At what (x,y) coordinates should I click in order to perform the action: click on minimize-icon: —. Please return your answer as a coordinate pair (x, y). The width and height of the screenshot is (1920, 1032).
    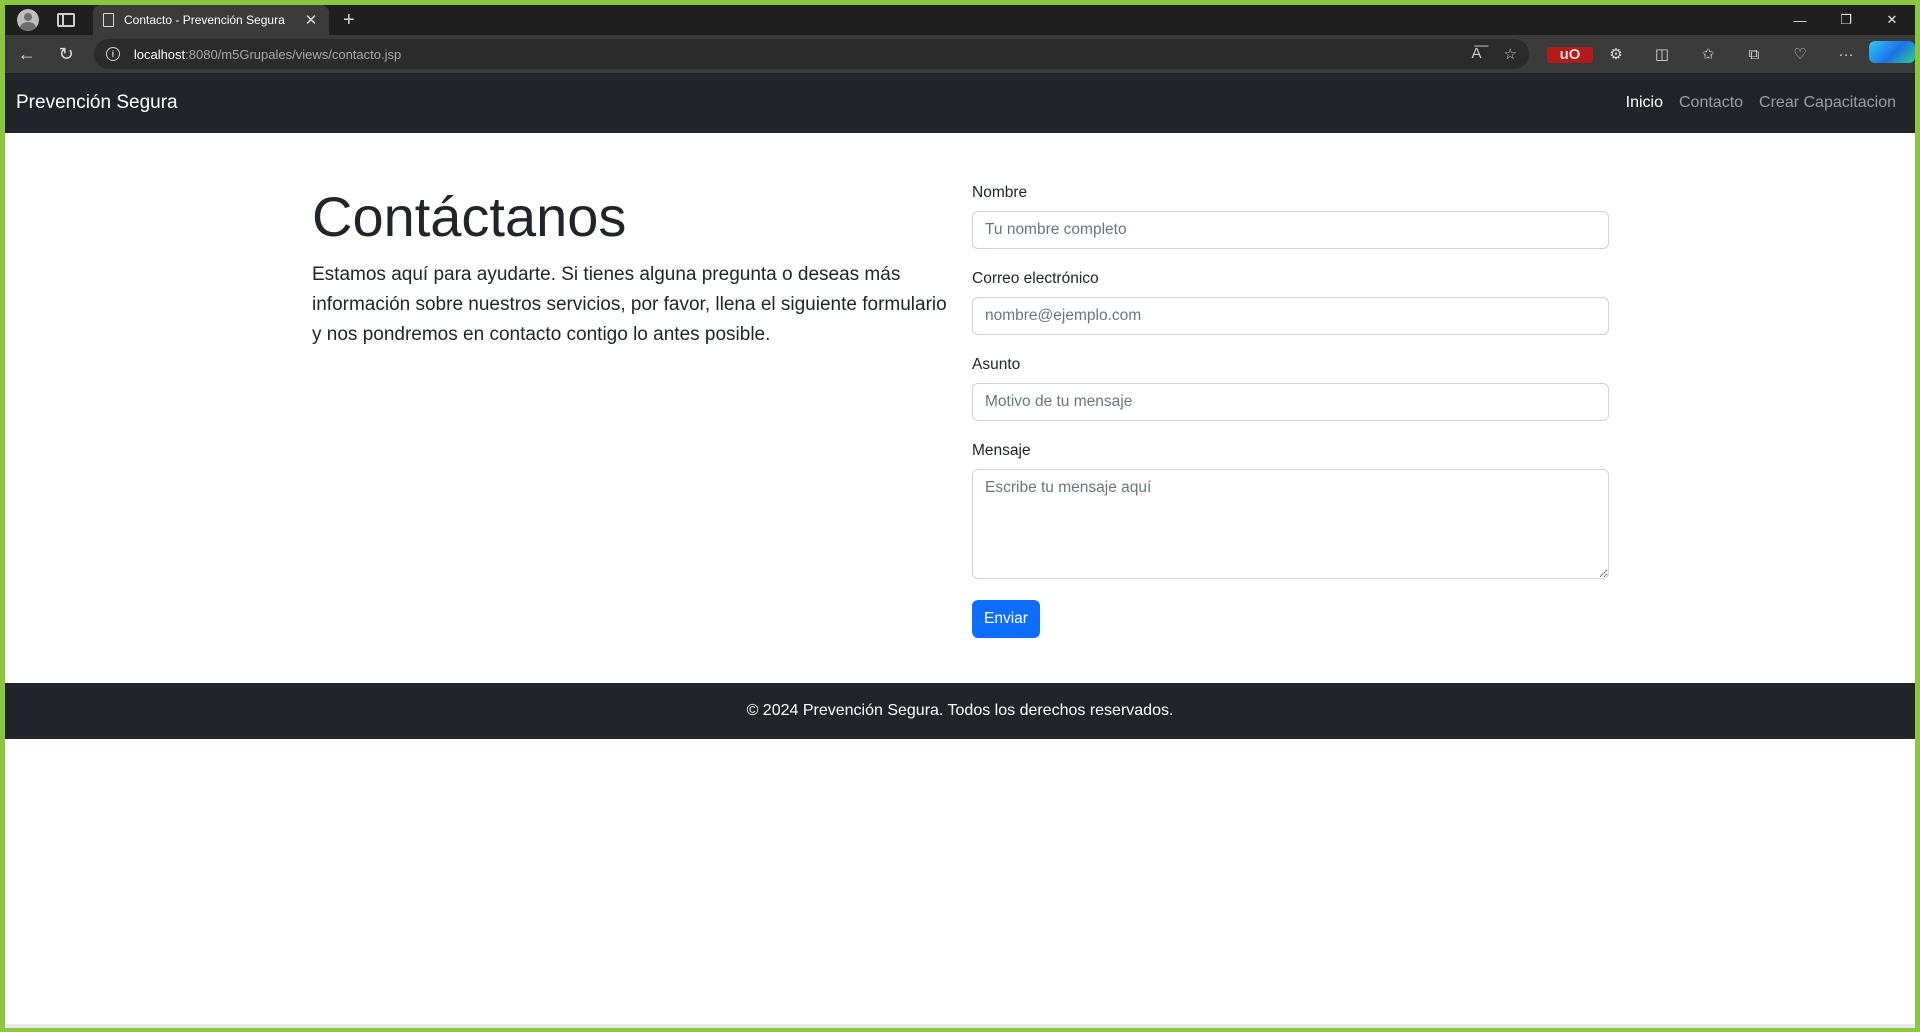
    Looking at the image, I should click on (1800, 20).